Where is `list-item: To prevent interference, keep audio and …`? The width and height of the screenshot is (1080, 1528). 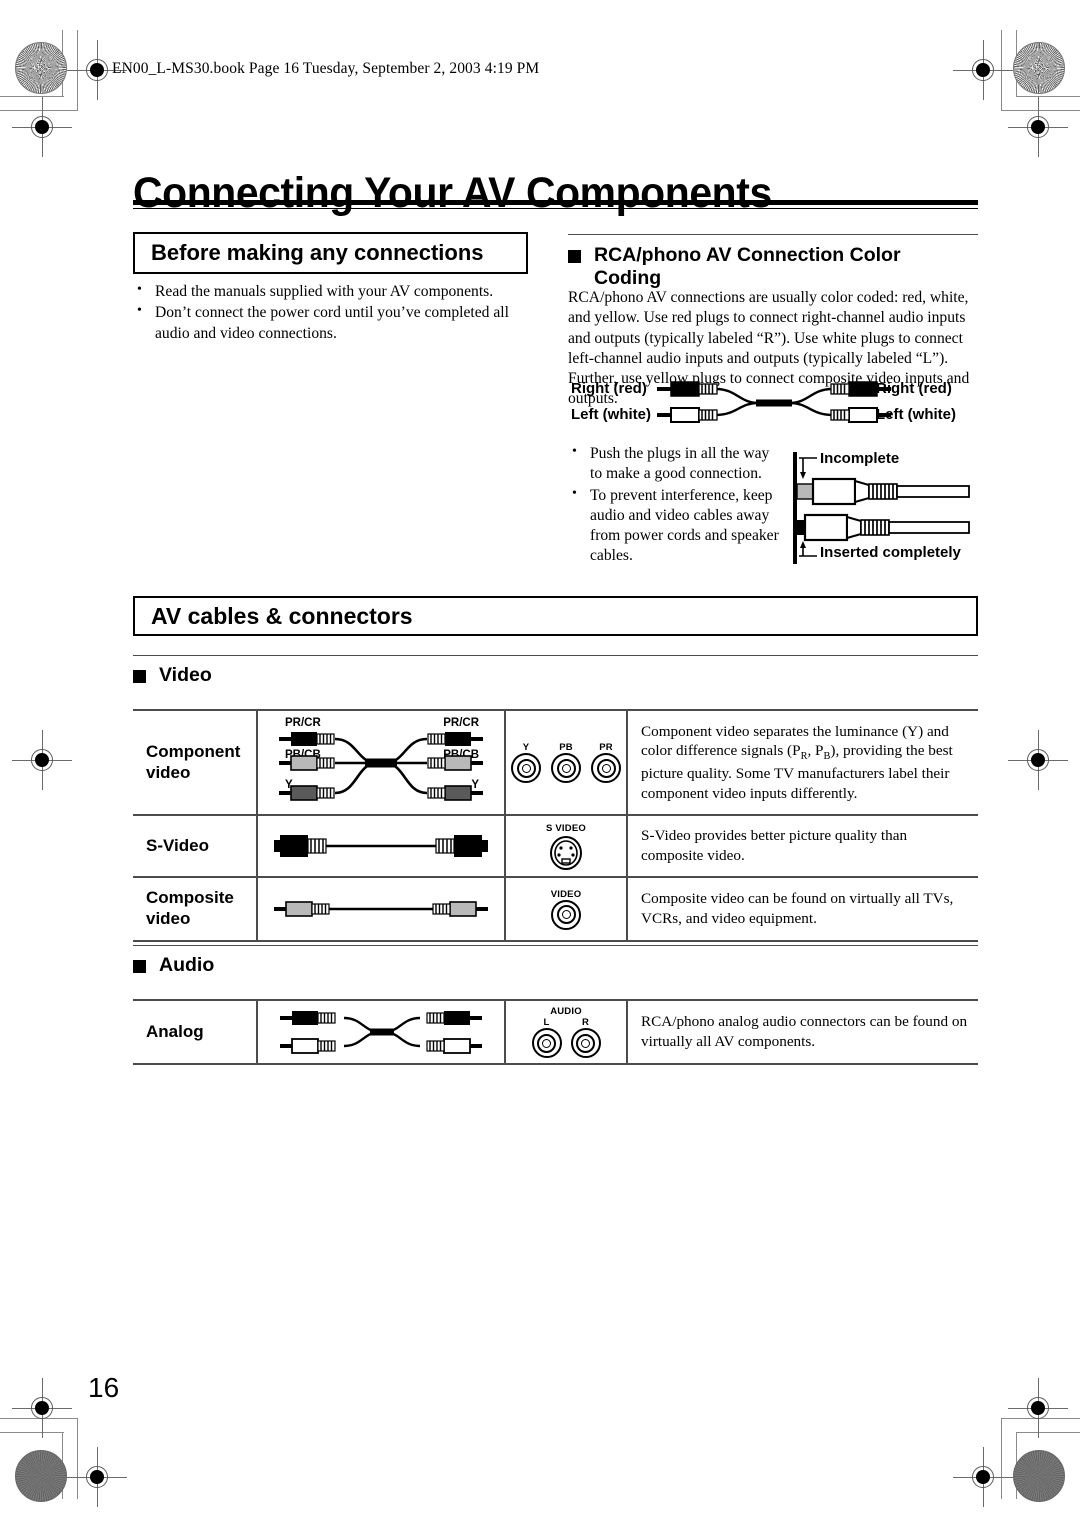 list-item: To prevent interference, keep audio and … is located at coordinates (674, 526).